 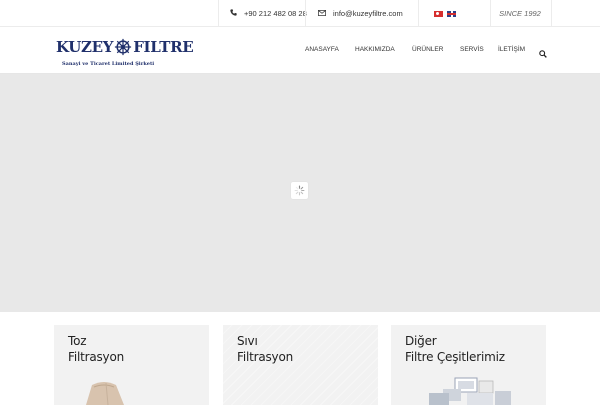 I want to click on email-contact: info@kuzeyfiltre.com, so click(x=360, y=13).